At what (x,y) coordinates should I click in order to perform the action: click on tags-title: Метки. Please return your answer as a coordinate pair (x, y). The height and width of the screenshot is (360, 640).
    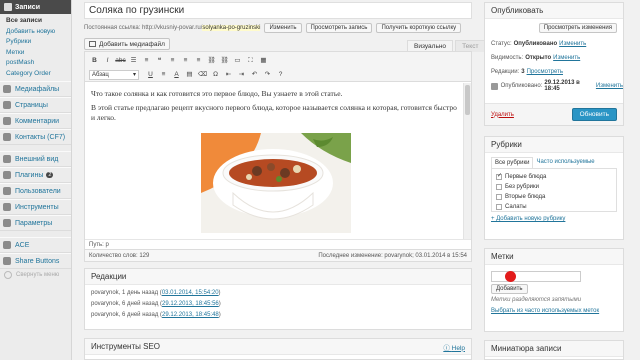
    Looking at the image, I should click on (554, 257).